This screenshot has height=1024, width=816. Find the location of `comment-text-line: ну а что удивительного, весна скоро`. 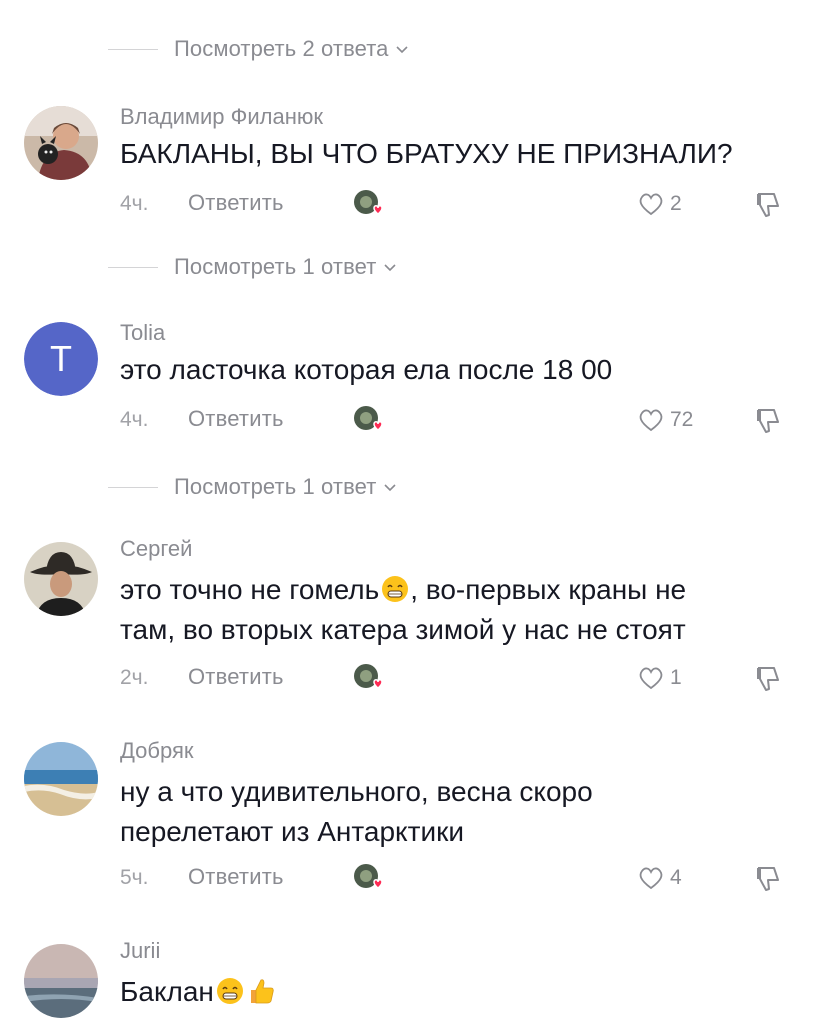

comment-text-line: ну а что удивительного, весна скоро is located at coordinates (356, 791).